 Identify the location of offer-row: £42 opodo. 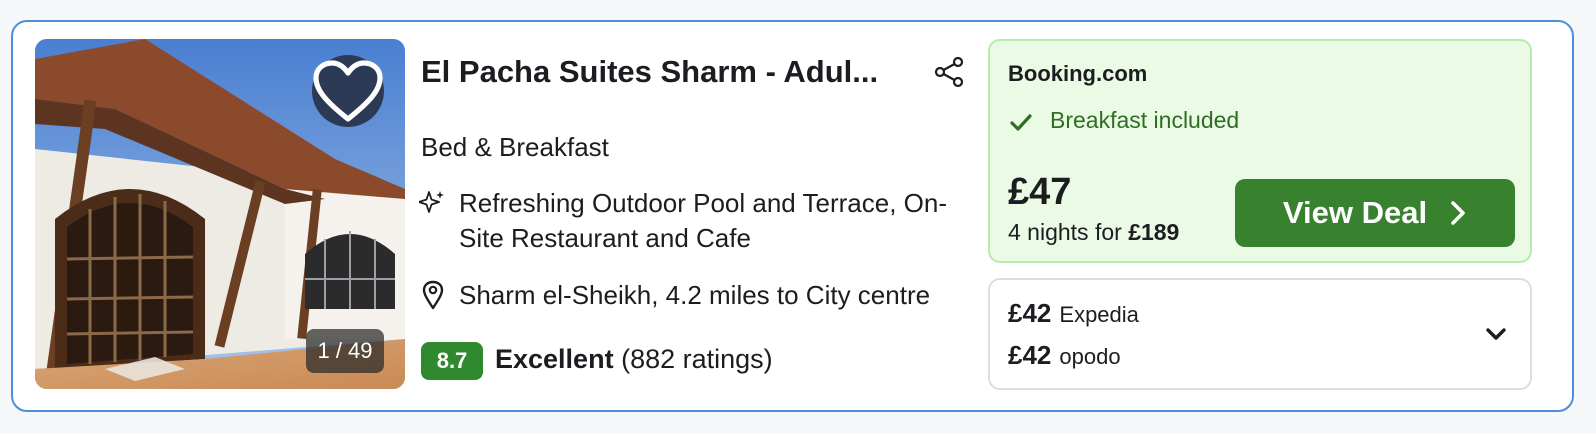
(1064, 355).